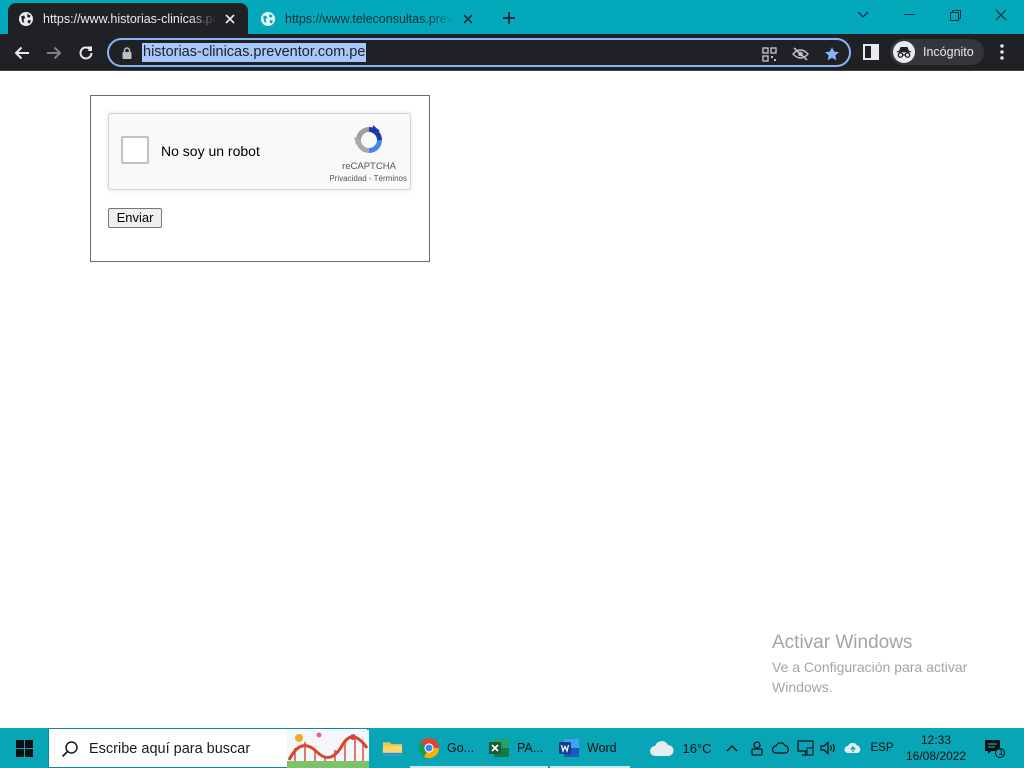 Image resolution: width=1024 pixels, height=768 pixels. I want to click on incognito-badge: Incógnito, so click(937, 52).